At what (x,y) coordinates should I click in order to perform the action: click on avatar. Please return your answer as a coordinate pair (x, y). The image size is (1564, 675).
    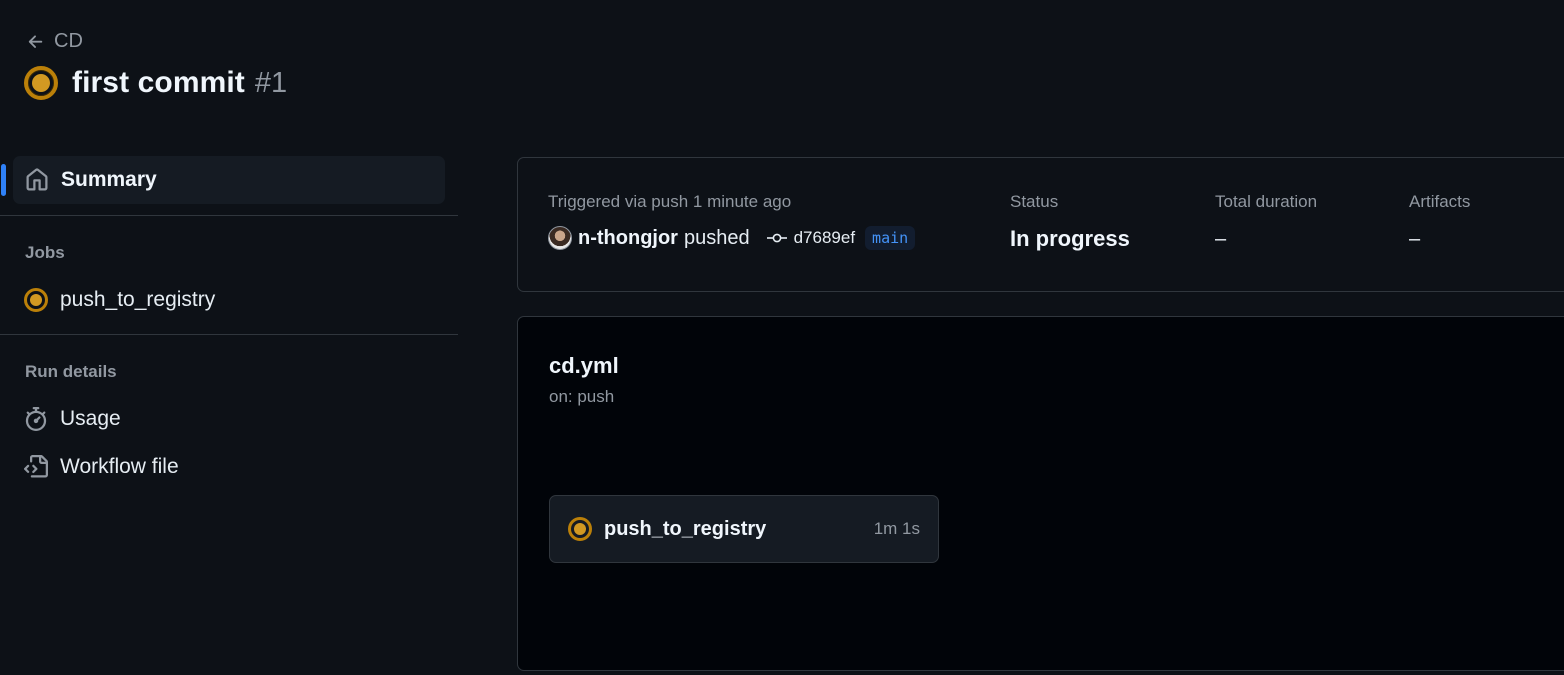
    Looking at the image, I should click on (560, 238).